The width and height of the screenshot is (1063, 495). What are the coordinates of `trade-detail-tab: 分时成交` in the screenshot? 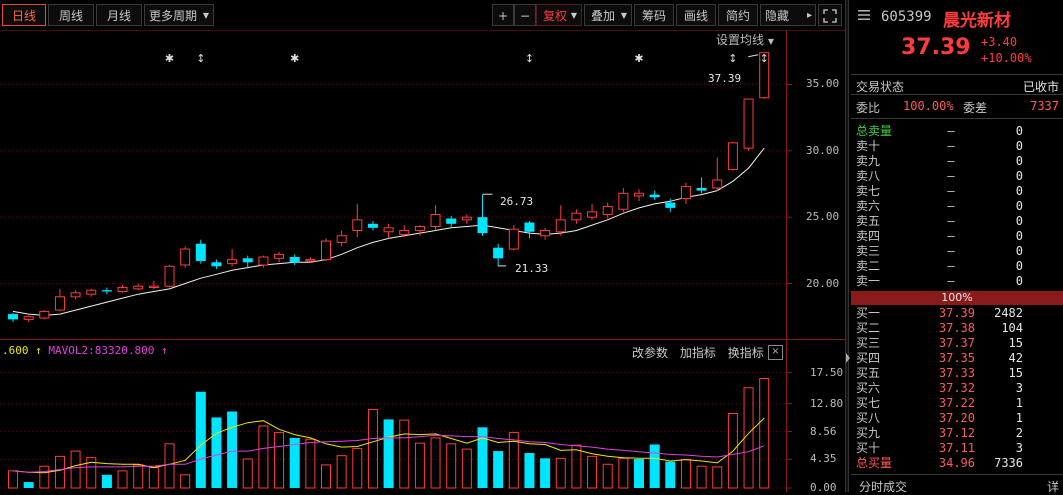 It's located at (883, 486).